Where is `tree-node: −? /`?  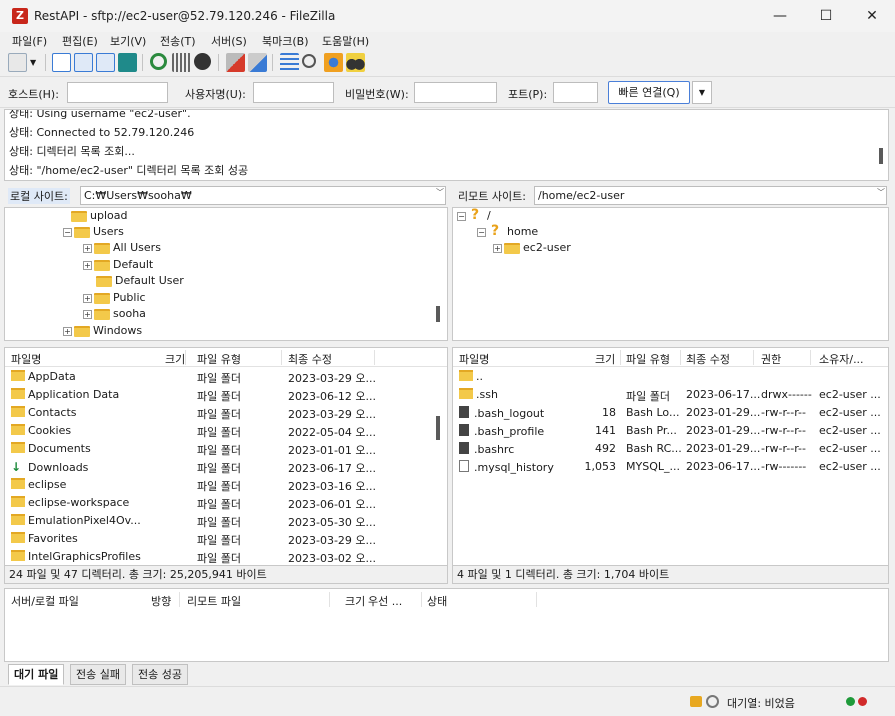 tree-node: −? / is located at coordinates (474, 216).